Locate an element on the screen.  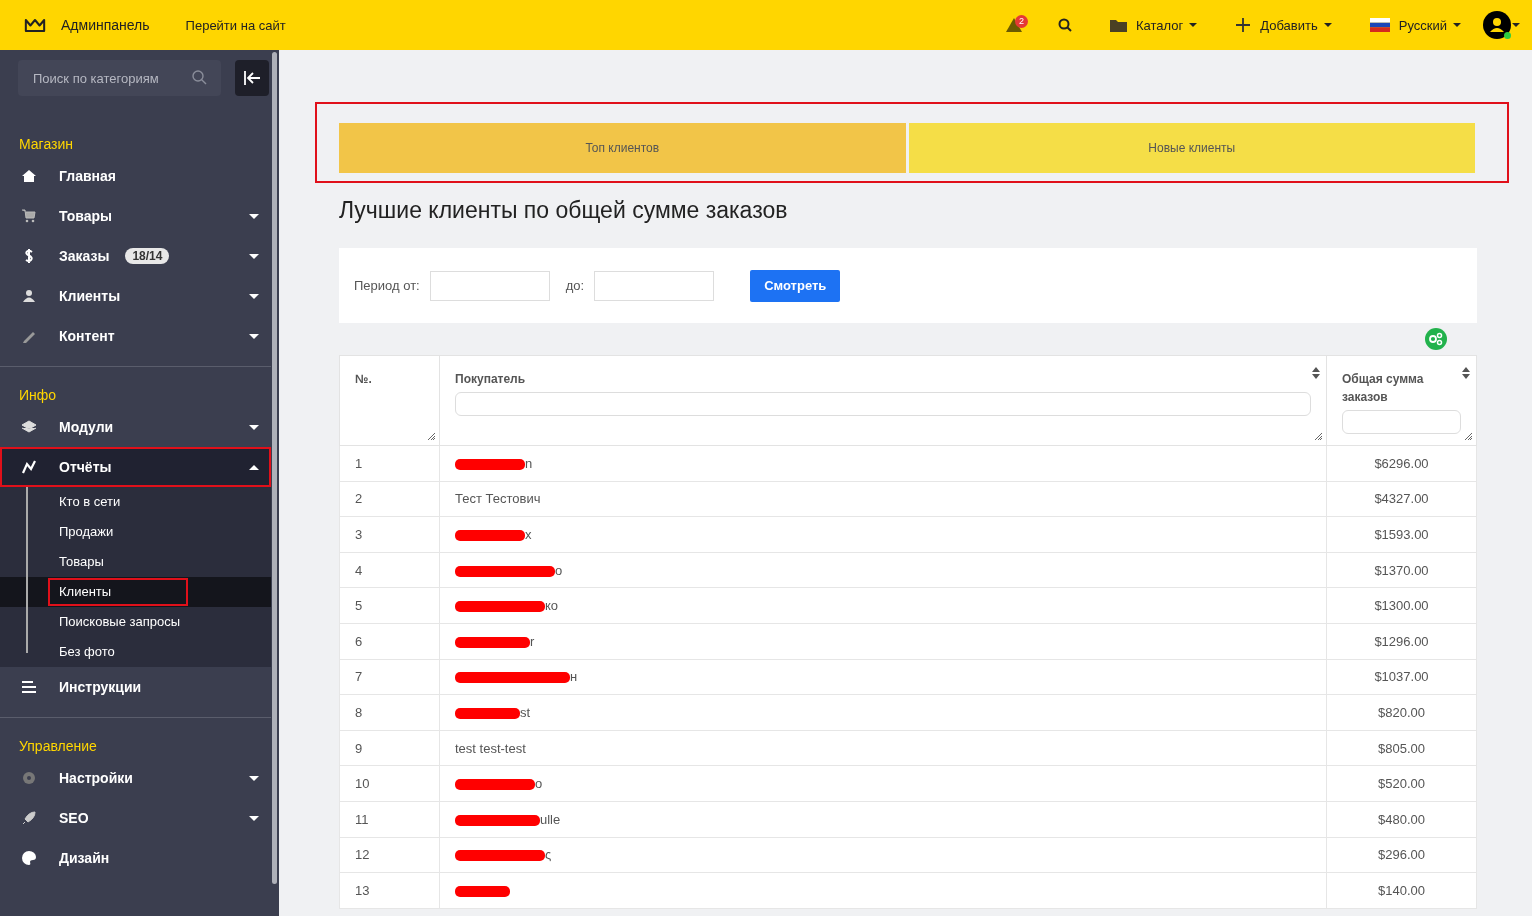
table-cell: 7 is located at coordinates (389, 677).